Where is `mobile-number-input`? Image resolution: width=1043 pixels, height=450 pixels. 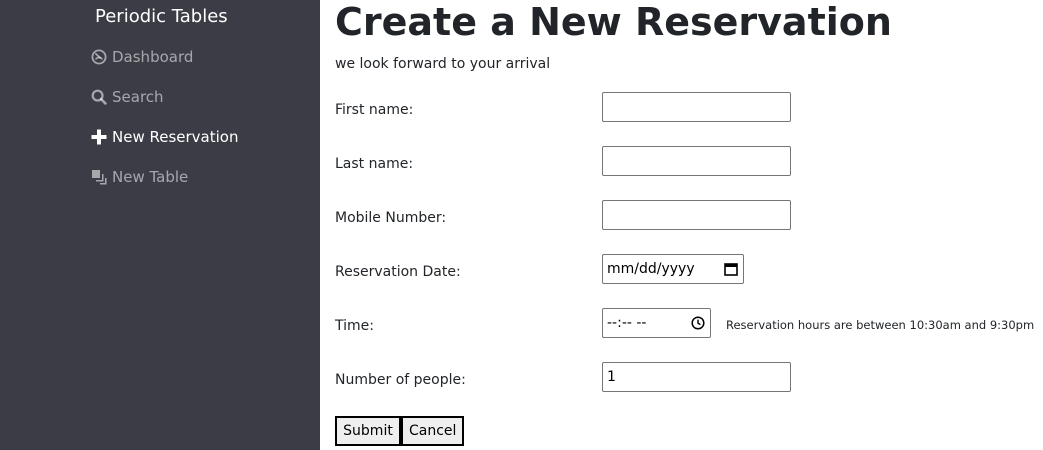 mobile-number-input is located at coordinates (696, 215).